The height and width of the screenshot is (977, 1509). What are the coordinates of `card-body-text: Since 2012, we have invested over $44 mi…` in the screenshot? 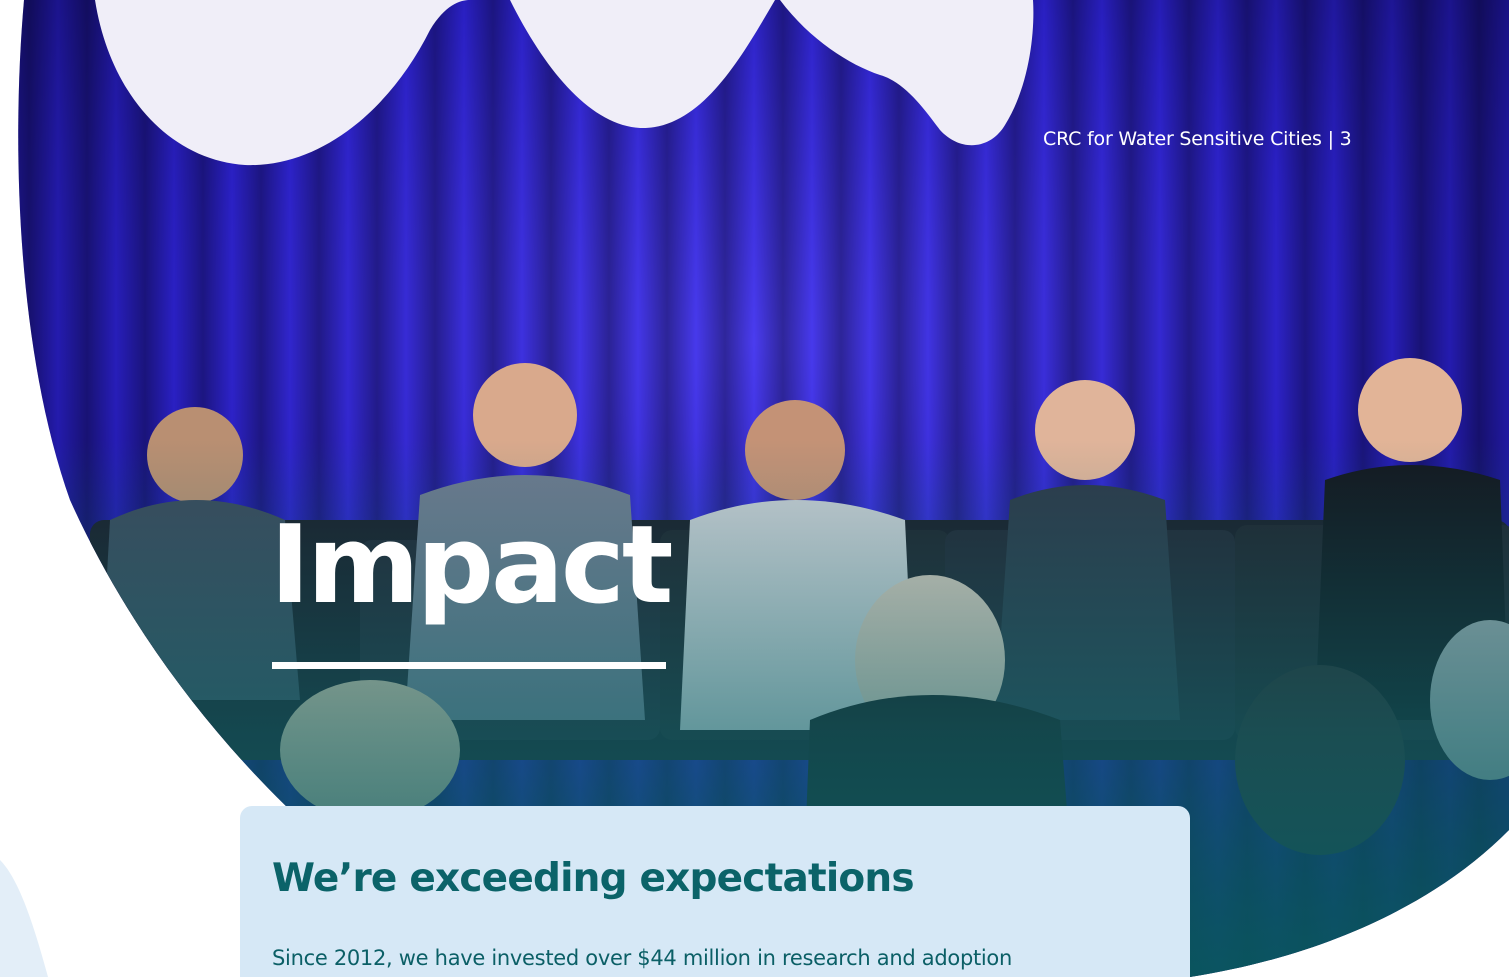 It's located at (642, 958).